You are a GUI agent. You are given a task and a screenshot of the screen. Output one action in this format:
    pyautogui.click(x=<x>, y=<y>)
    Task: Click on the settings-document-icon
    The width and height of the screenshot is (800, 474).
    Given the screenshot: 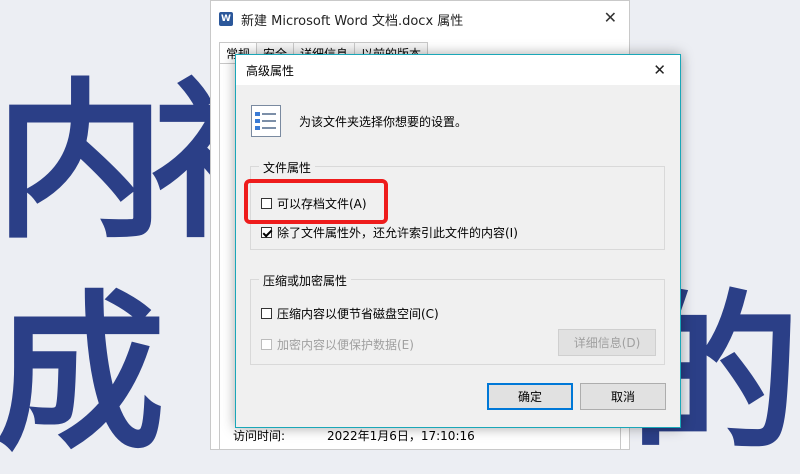 What is the action you would take?
    pyautogui.click(x=266, y=121)
    